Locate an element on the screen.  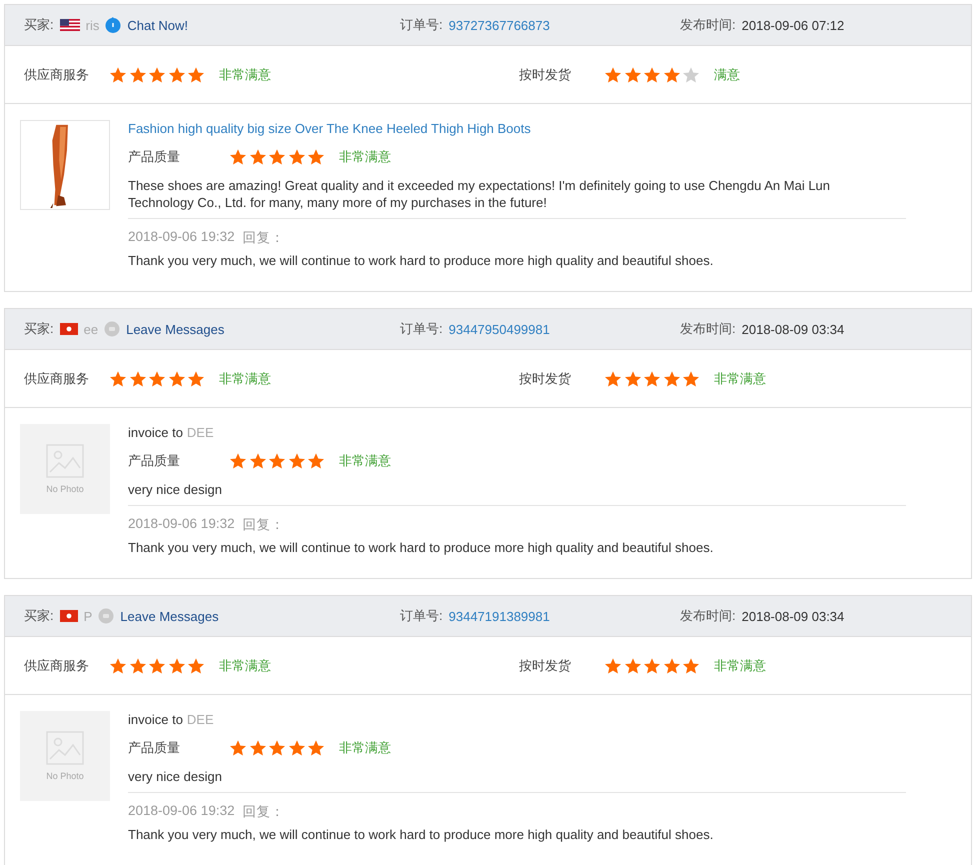
rating-verdict: 满意 is located at coordinates (727, 75).